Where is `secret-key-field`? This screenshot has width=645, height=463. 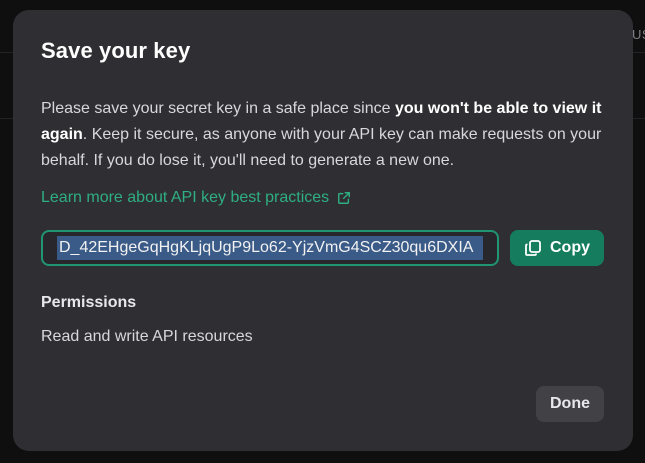 secret-key-field is located at coordinates (270, 248).